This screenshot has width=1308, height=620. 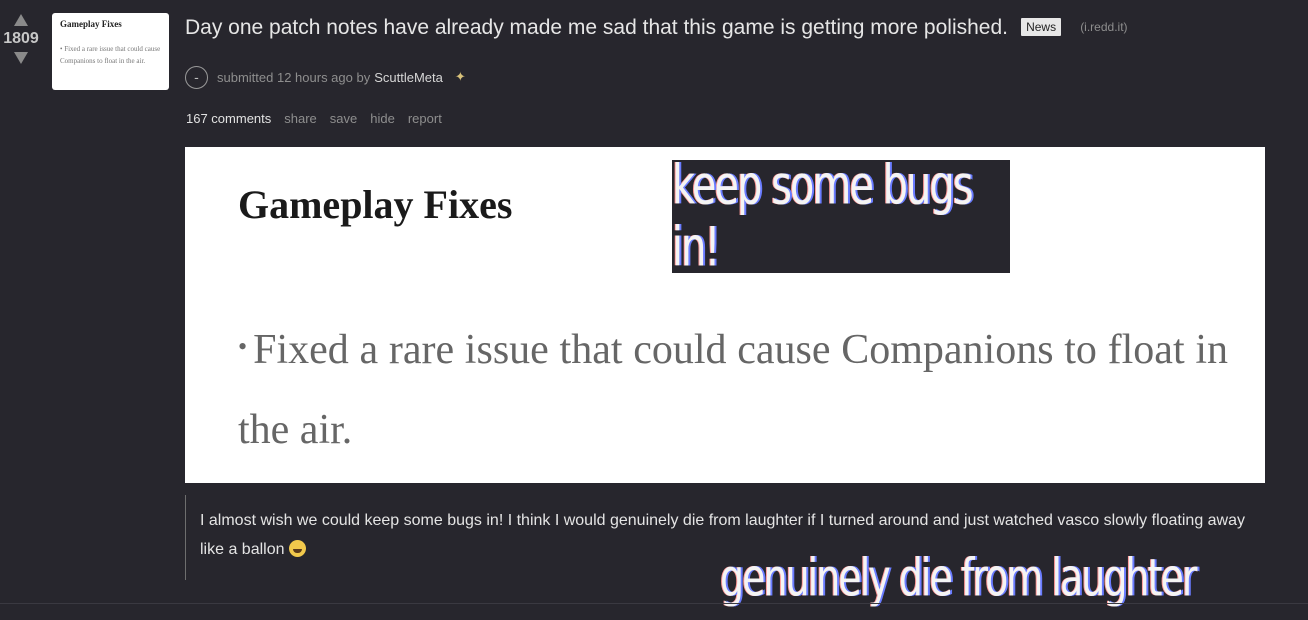 I want to click on expando-collapse-button: -, so click(x=196, y=77).